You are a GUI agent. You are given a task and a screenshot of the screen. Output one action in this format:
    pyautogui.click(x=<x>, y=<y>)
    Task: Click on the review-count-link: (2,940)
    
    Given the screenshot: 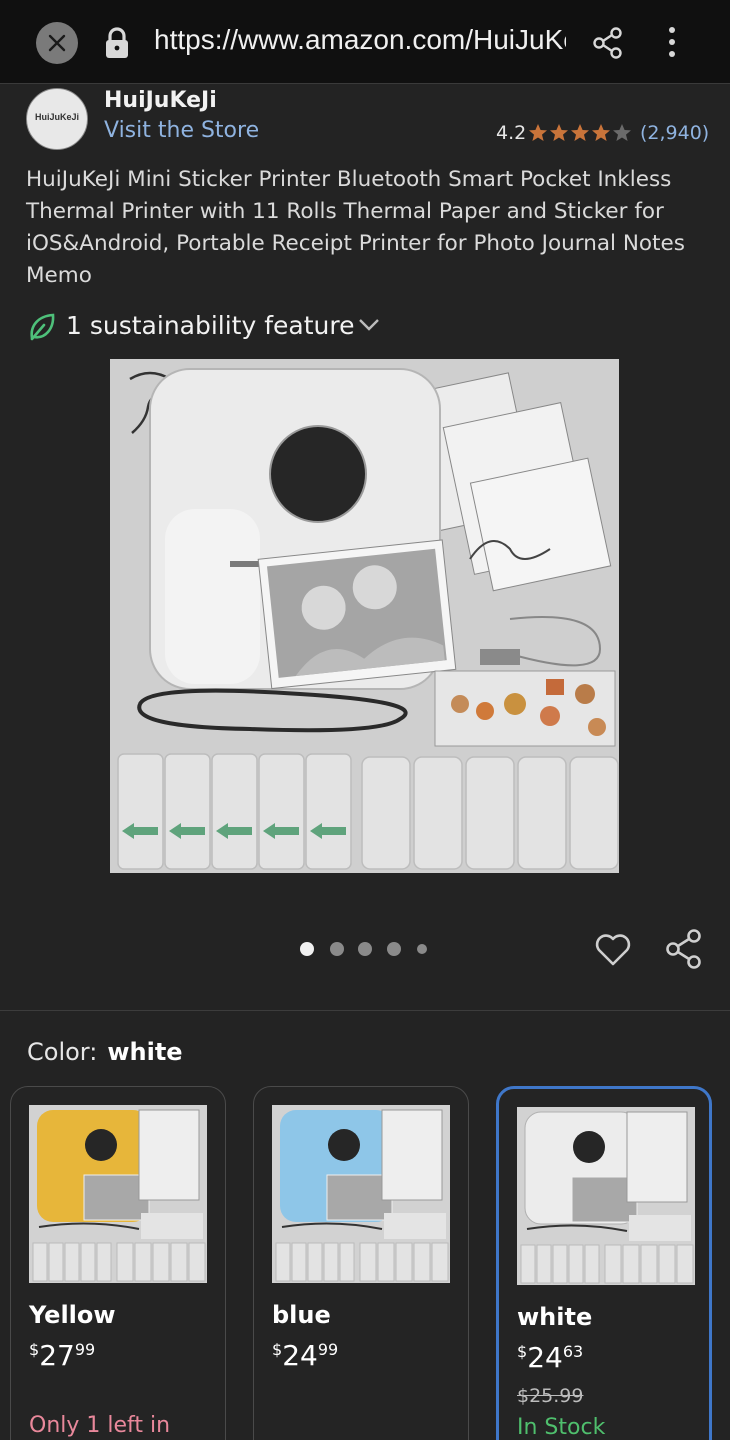 What is the action you would take?
    pyautogui.click(x=674, y=133)
    